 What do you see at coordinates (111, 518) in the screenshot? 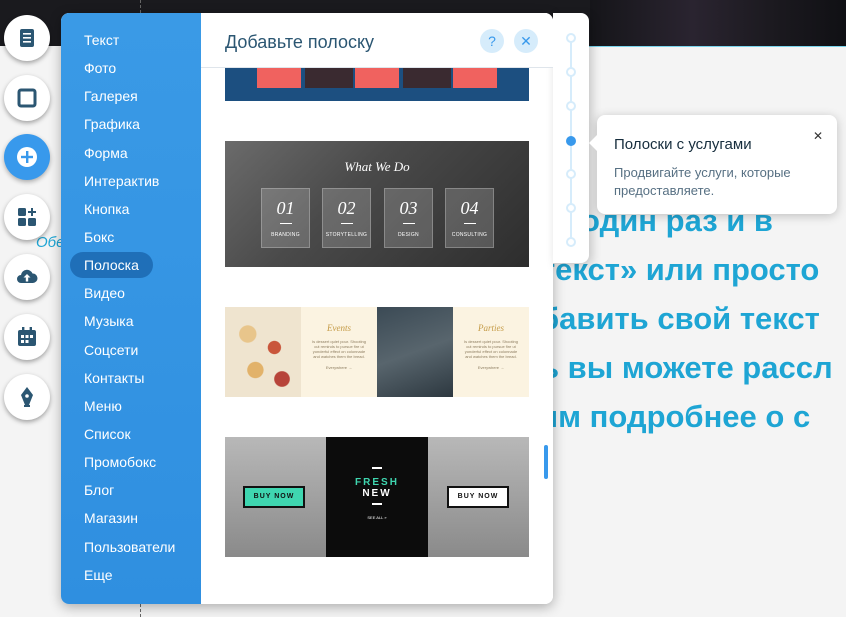
I see `category-item: Магазин` at bounding box center [111, 518].